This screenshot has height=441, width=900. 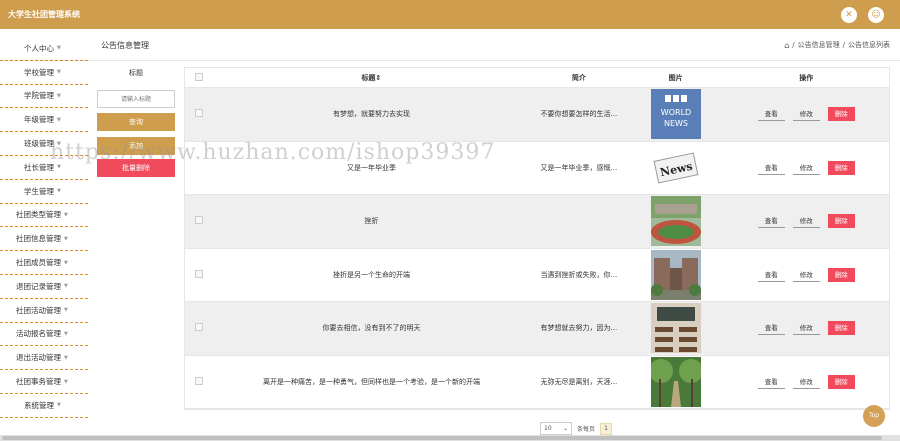 What do you see at coordinates (136, 99) in the screenshot?
I see `title-search-input` at bounding box center [136, 99].